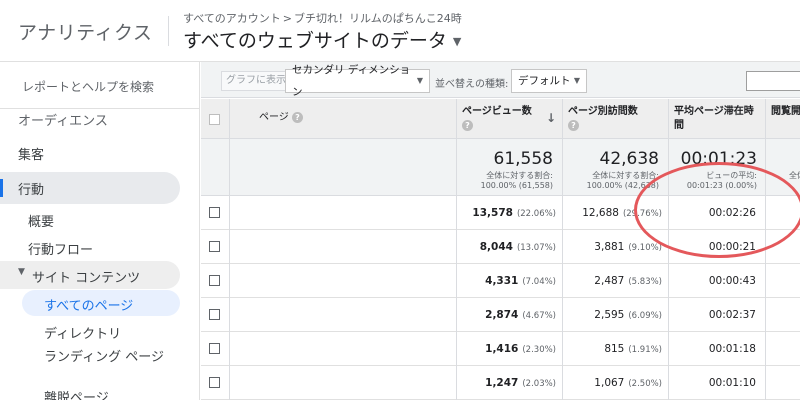 This screenshot has width=800, height=400. Describe the element at coordinates (41, 220) in the screenshot. I see `sidebar-item-overview: 概要` at that location.